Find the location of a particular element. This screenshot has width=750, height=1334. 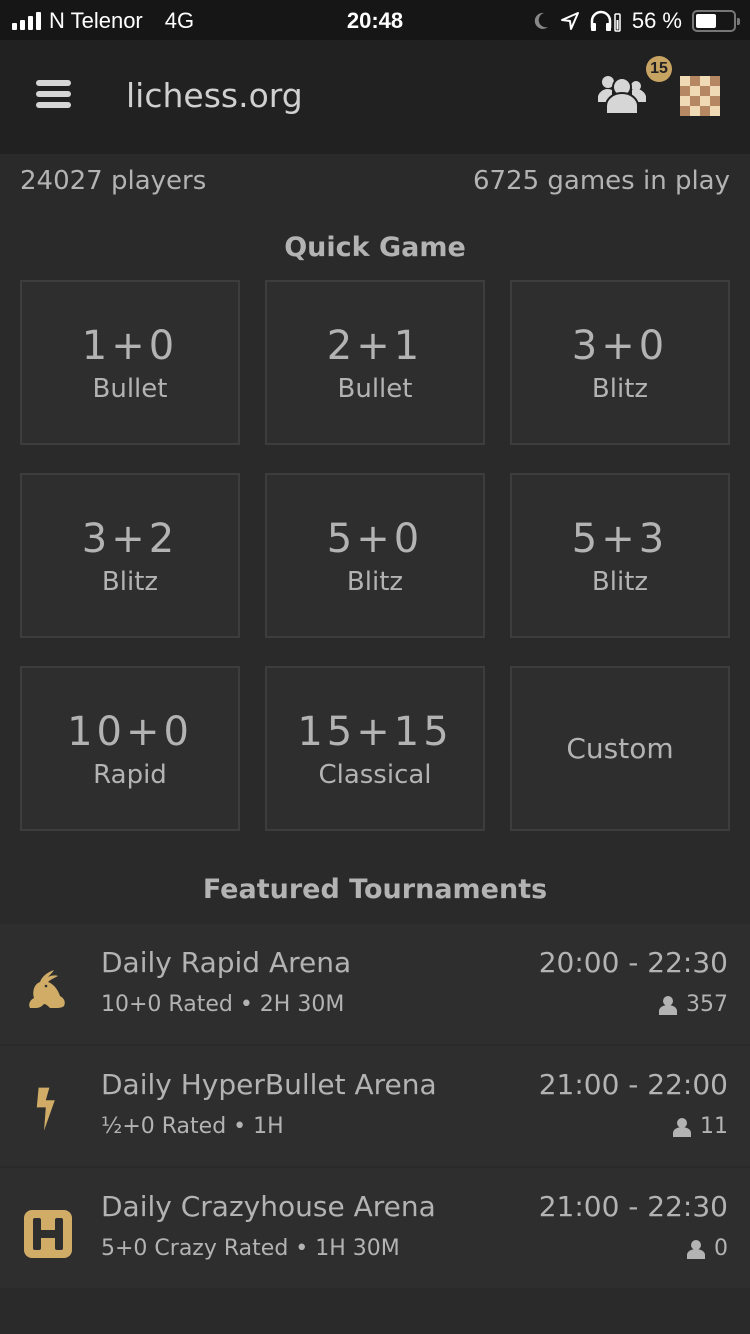

tournament-info: 10+0 Rated • 2H 30M is located at coordinates (223, 1004).